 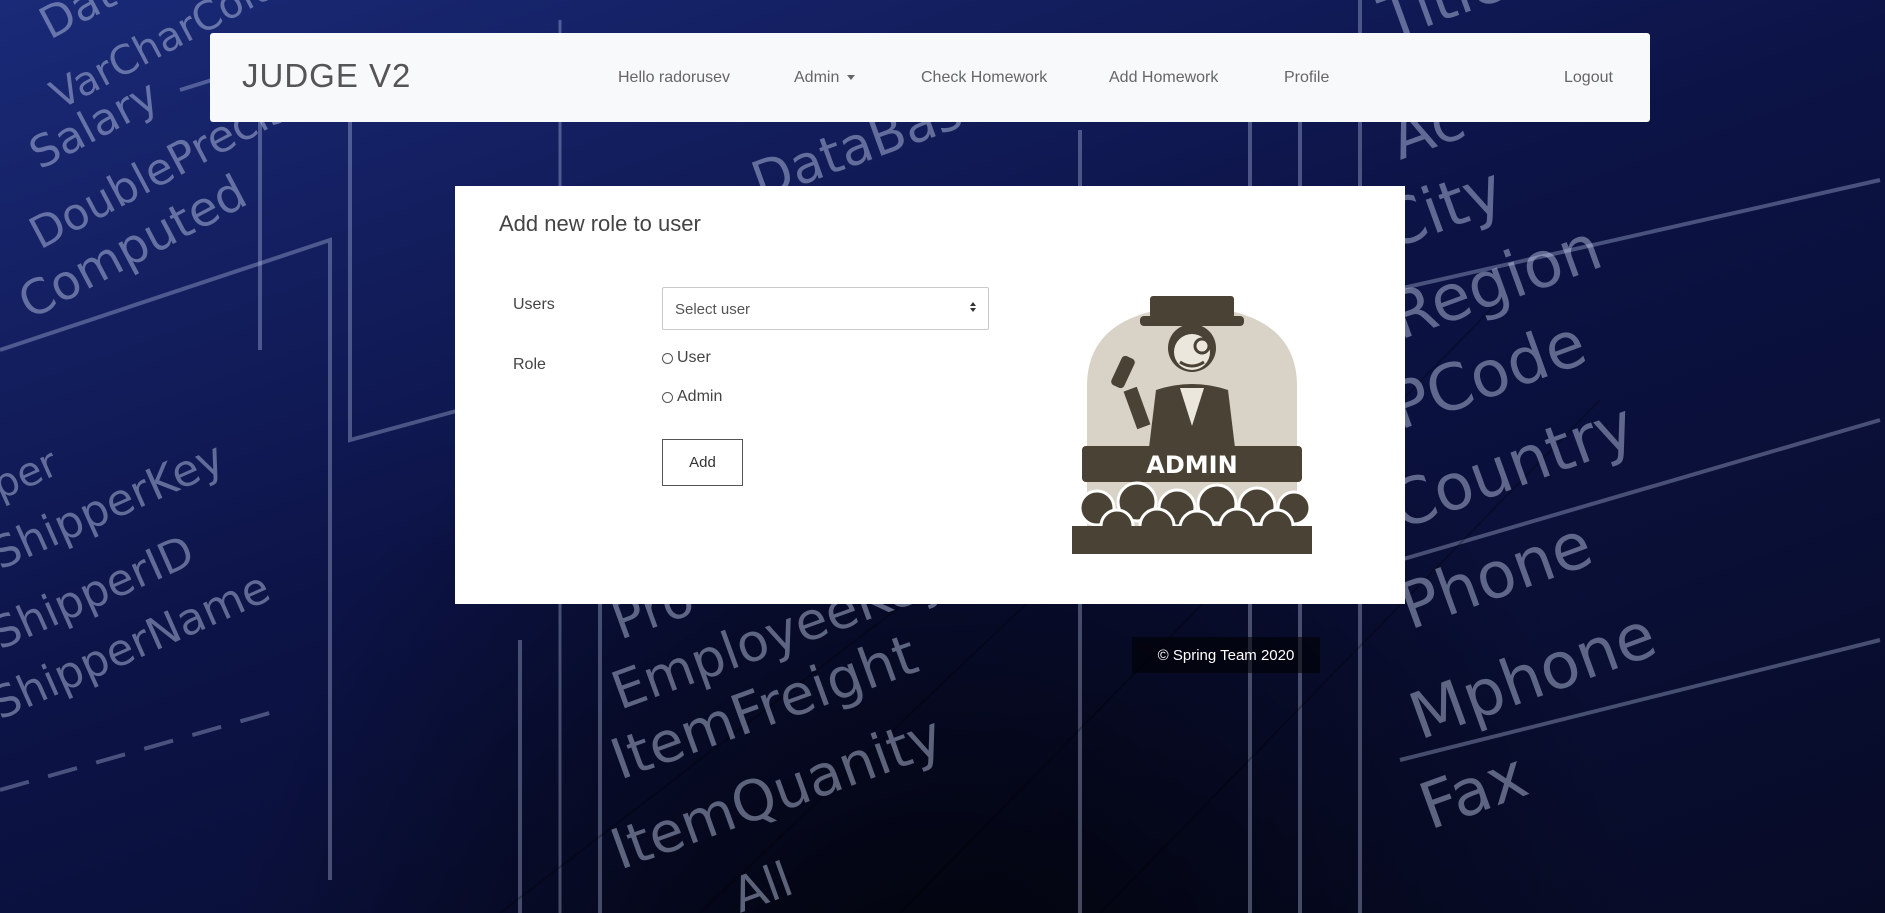 I want to click on nav-admin-label: Admin, so click(x=817, y=77).